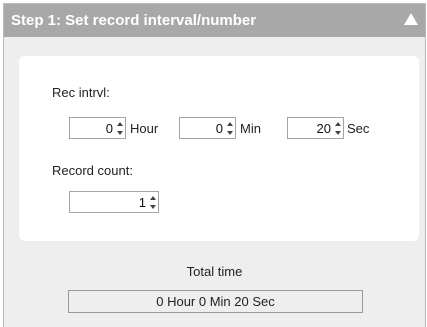 This screenshot has width=427, height=327. I want to click on record-count-decrement-icon, so click(152, 206).